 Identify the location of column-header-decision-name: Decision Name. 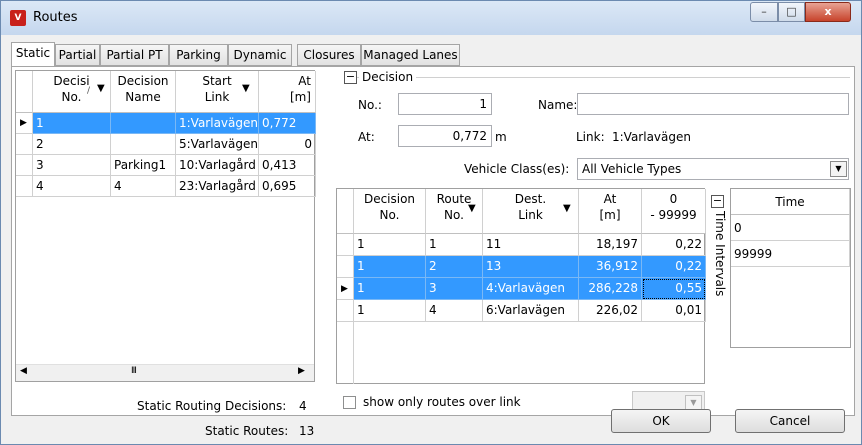
(143, 92).